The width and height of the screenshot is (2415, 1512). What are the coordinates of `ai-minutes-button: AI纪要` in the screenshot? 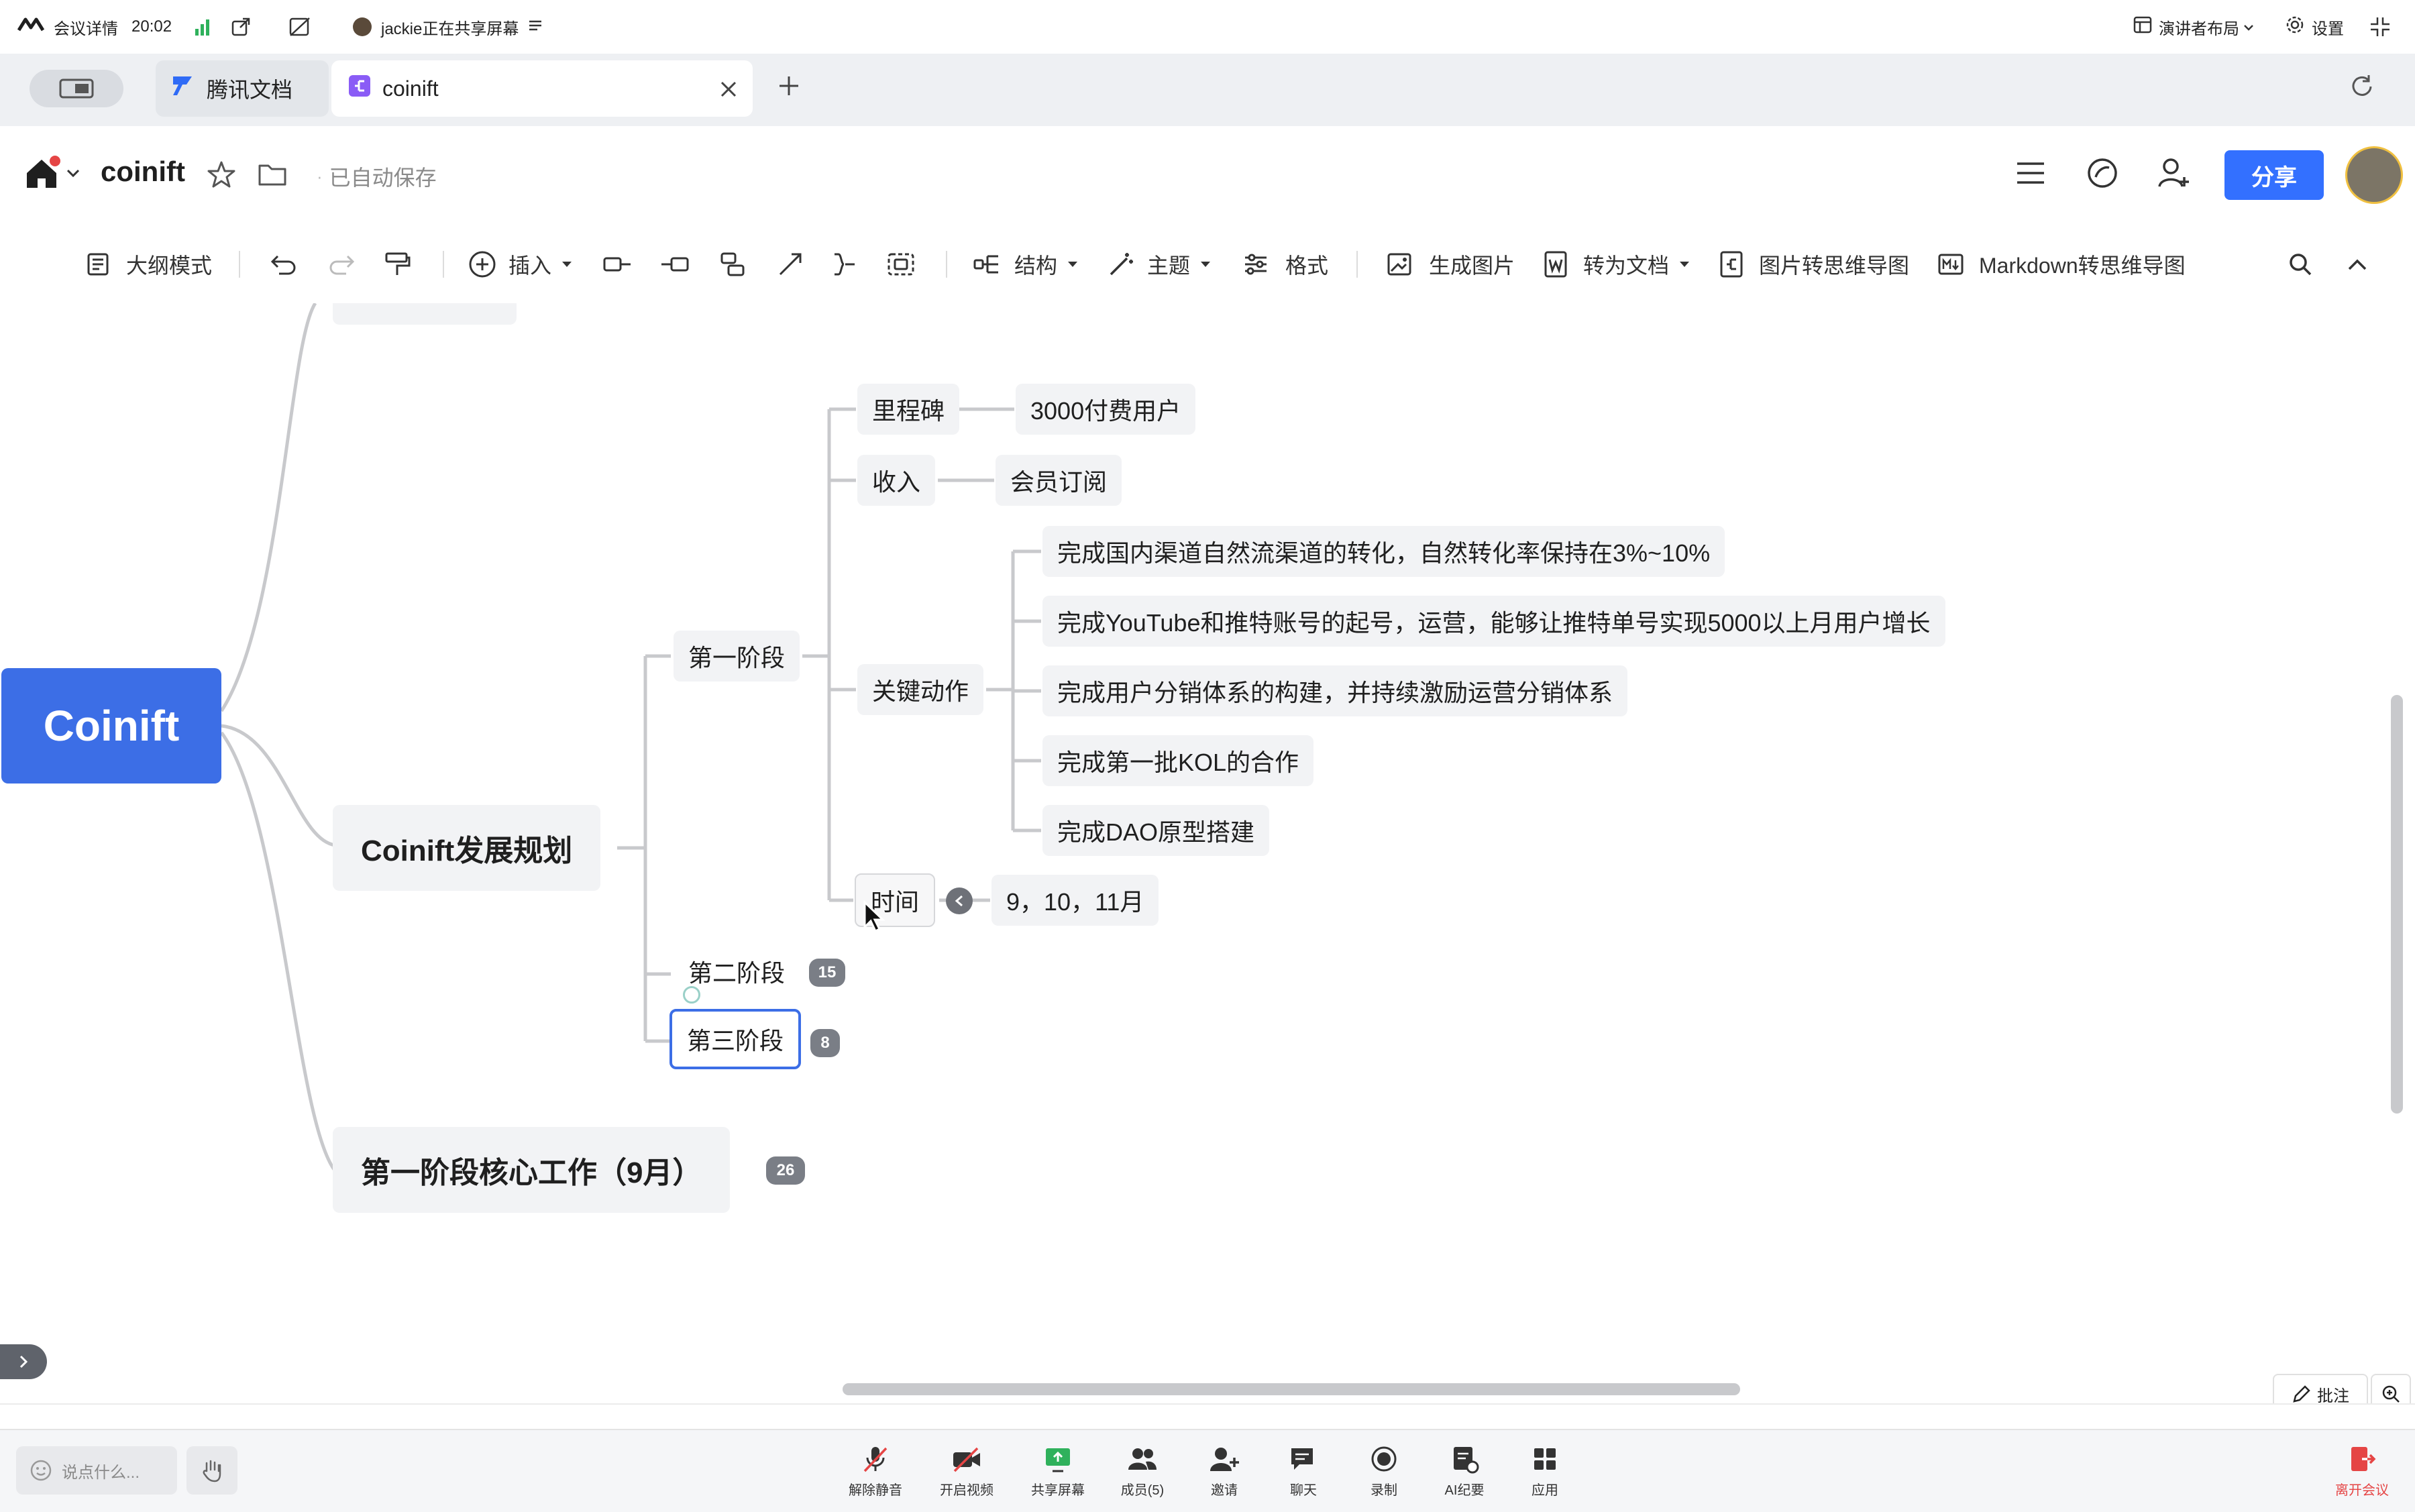 It's located at (1464, 1471).